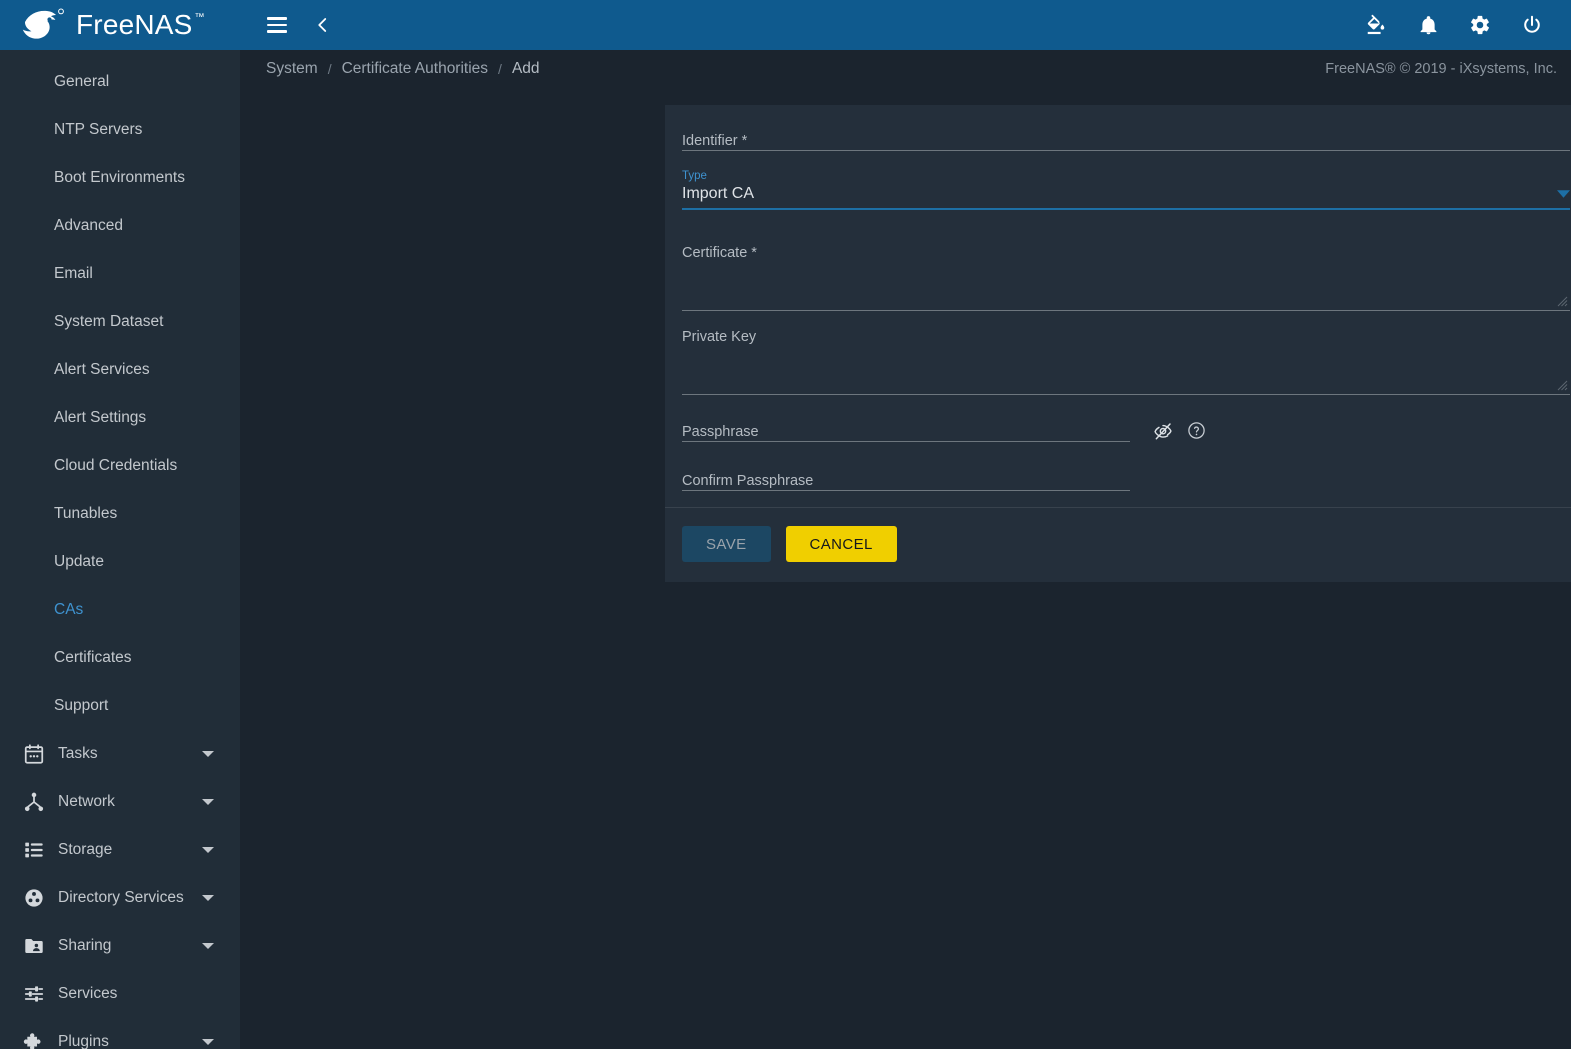 This screenshot has width=1571, height=1049. What do you see at coordinates (1162, 430) in the screenshot?
I see `eye-off-icon` at bounding box center [1162, 430].